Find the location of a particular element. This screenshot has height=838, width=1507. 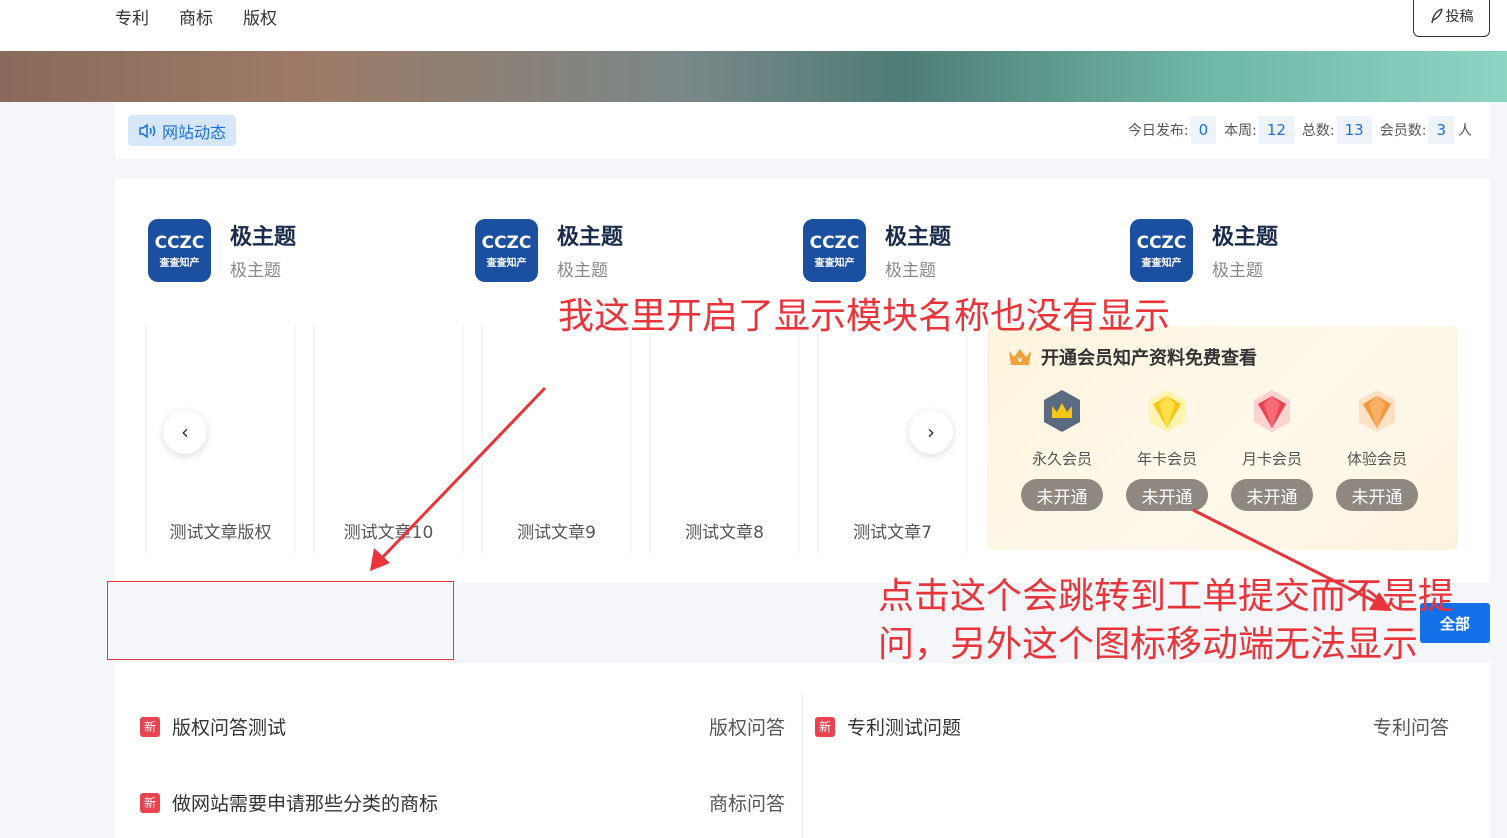

vip-tier-trial: 体验会员 未开通 is located at coordinates (1377, 449).